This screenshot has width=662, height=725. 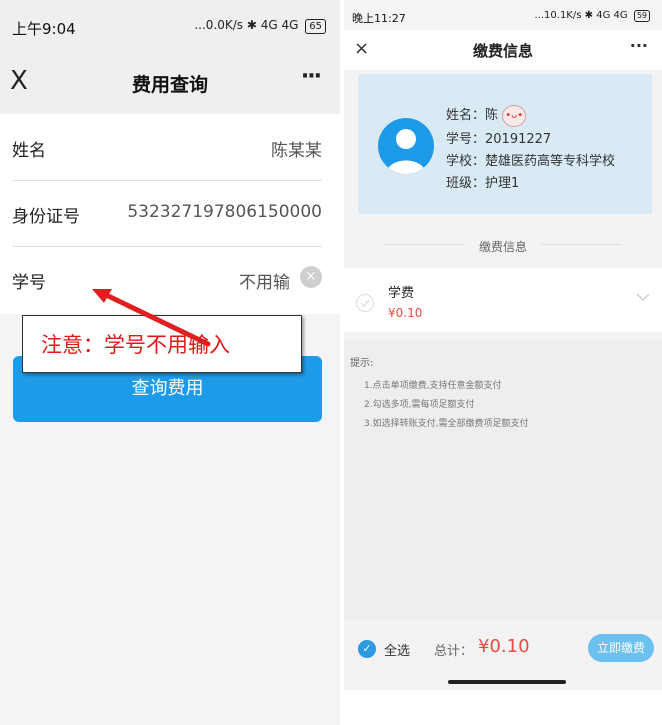 I want to click on network-speed: ...10.1K/s, so click(x=558, y=15).